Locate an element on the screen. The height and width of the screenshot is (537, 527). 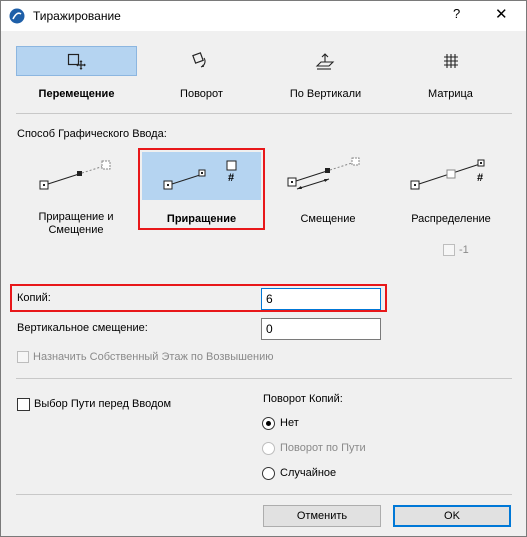
distribute-minus-one-label: -1 is located at coordinates (464, 250).